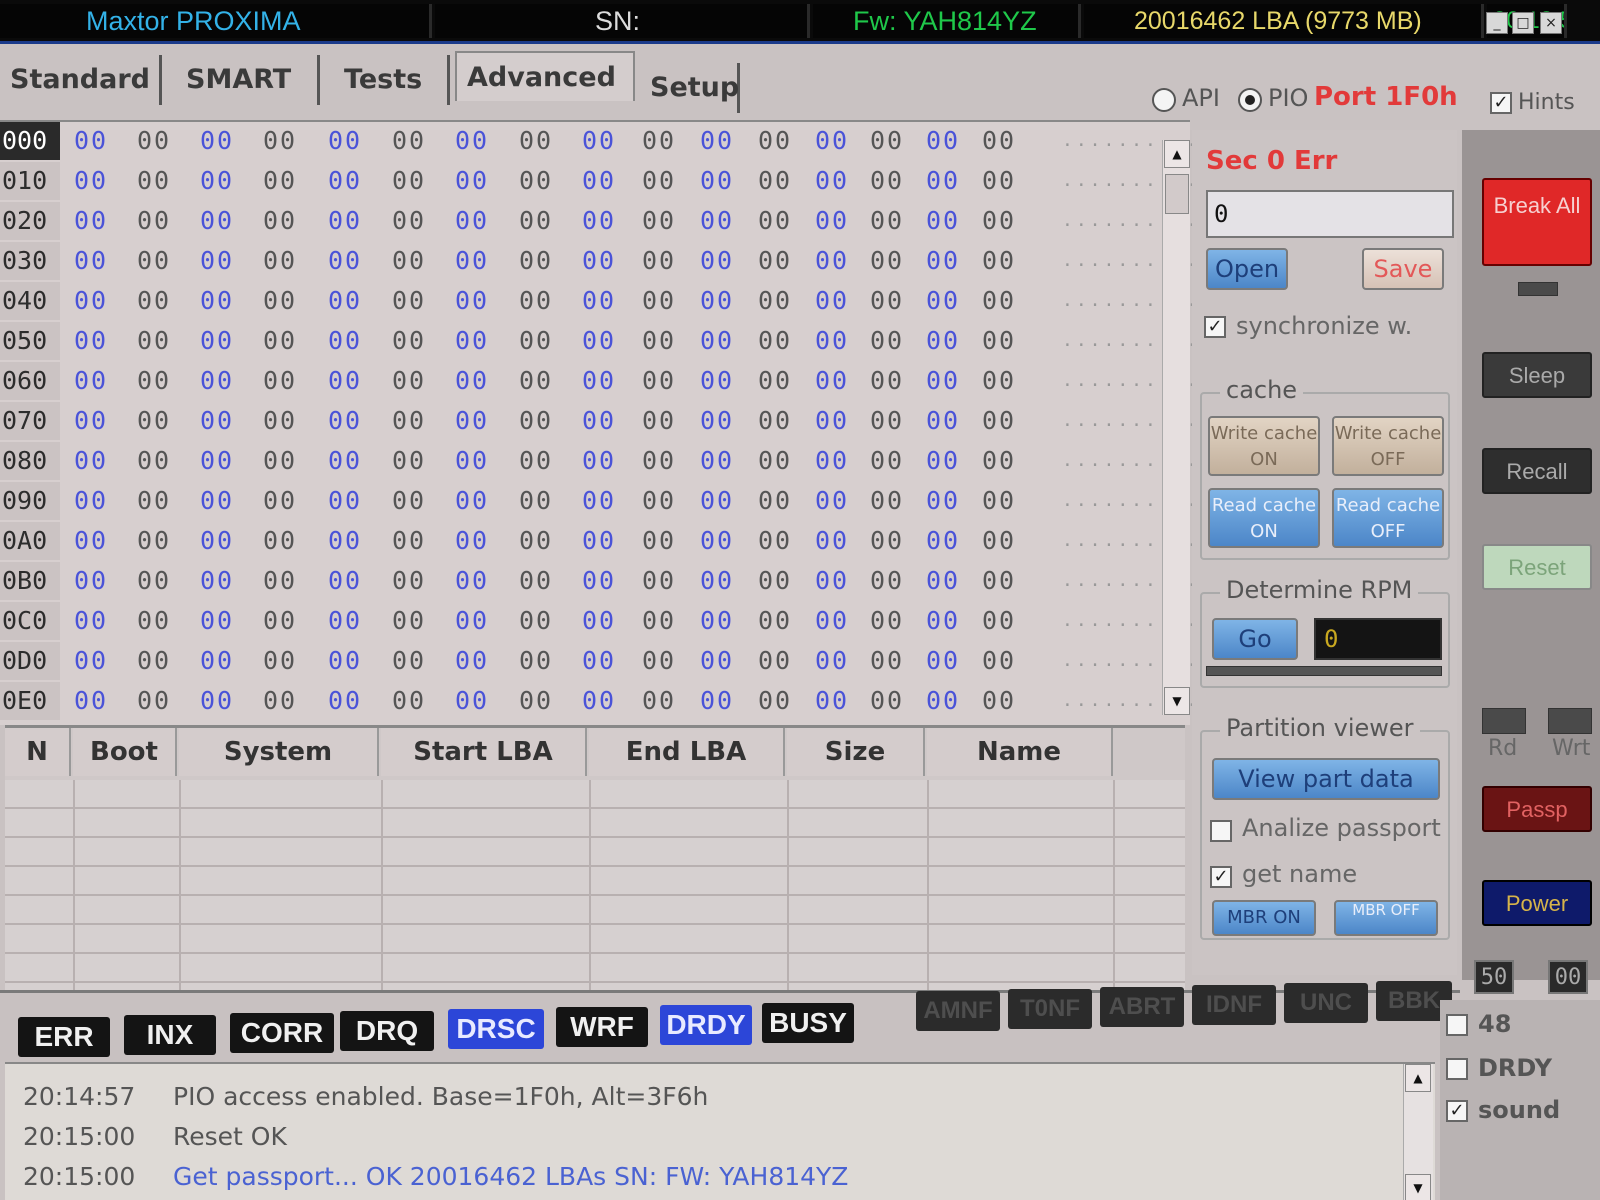 The width and height of the screenshot is (1600, 1200). What do you see at coordinates (1255, 639) in the screenshot?
I see `rpm-go-button: Go` at bounding box center [1255, 639].